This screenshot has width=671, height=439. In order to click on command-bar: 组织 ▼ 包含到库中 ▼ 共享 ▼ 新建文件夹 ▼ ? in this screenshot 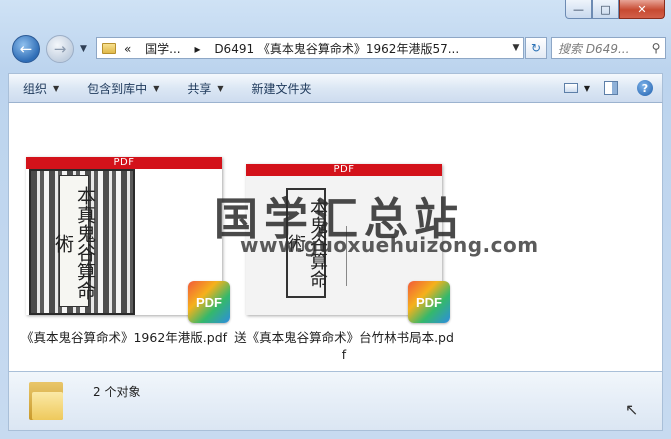, I will do `click(335, 88)`.